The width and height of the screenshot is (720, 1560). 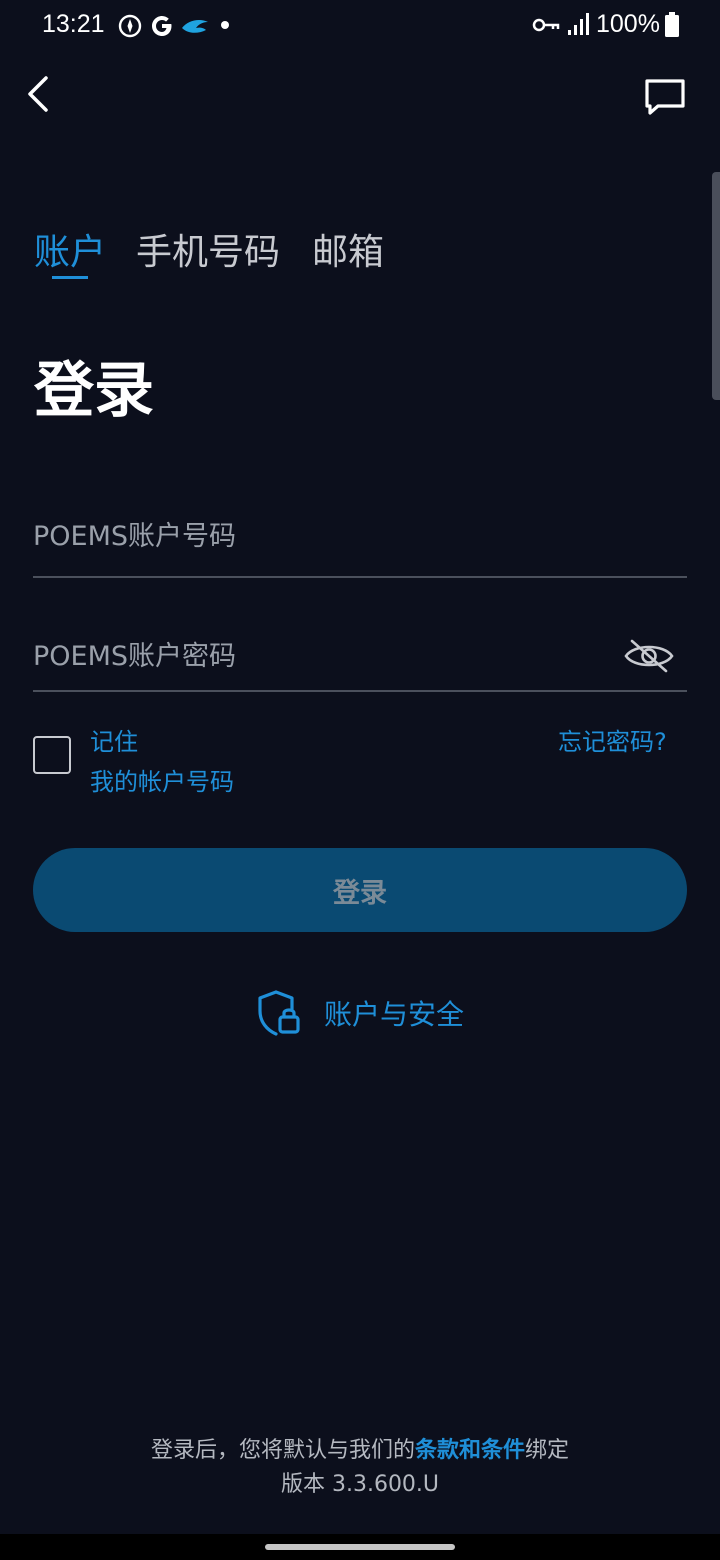 What do you see at coordinates (547, 1450) in the screenshot?
I see `terms-suffix: 绑定` at bounding box center [547, 1450].